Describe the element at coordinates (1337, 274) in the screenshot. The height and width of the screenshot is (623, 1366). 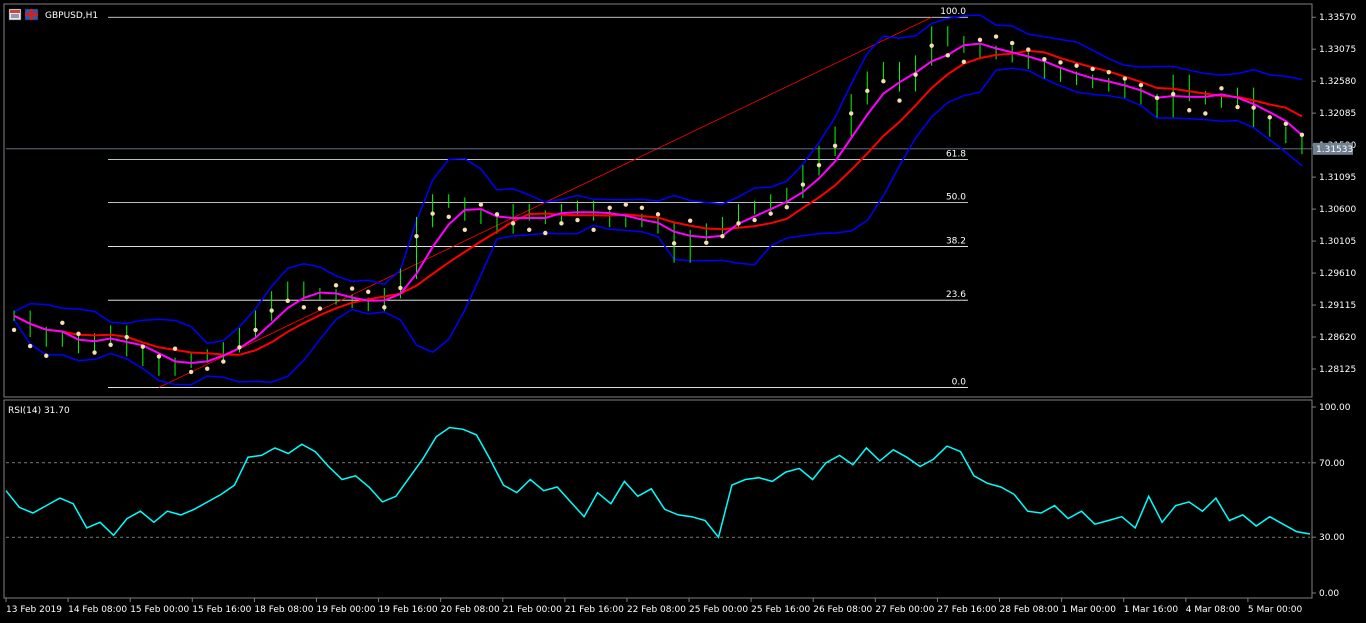
I see `price-axis-label: 1.29610` at that location.